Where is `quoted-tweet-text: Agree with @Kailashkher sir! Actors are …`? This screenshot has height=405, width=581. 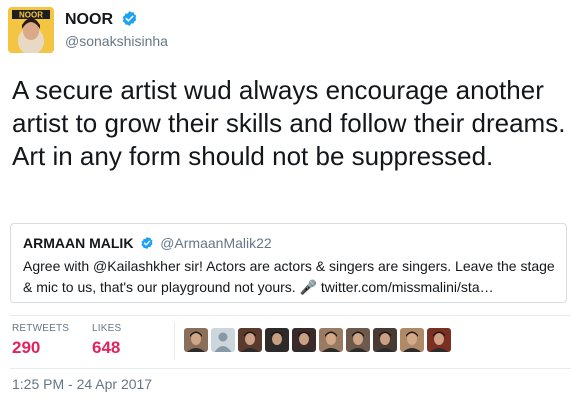 quoted-tweet-text: Agree with @Kailashkher sir! Actors are … is located at coordinates (289, 276).